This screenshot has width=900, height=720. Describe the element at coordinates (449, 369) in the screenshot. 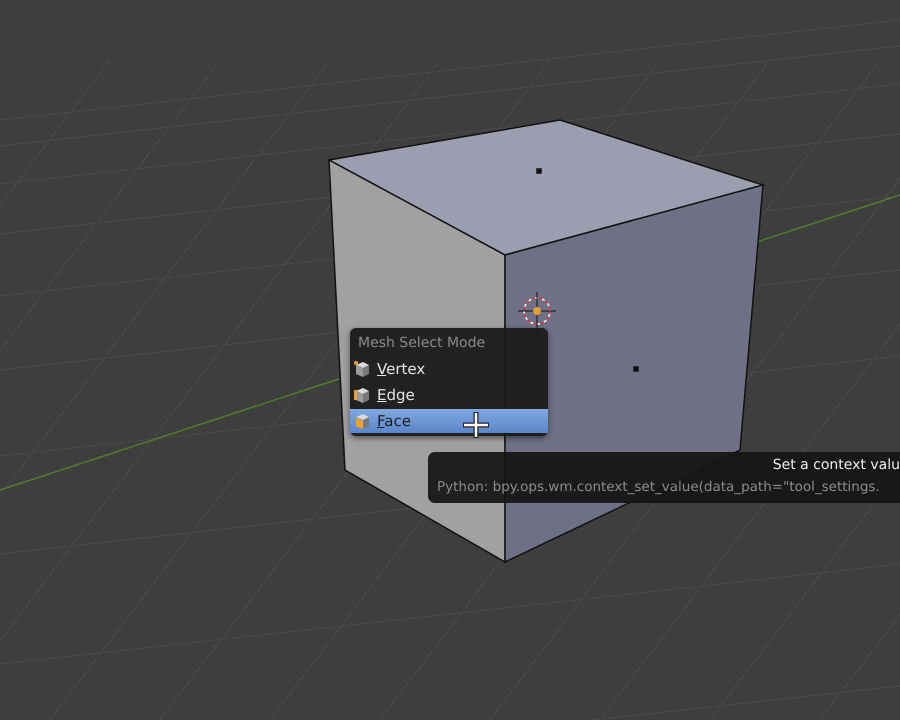

I see `menu-item: Vertex` at that location.